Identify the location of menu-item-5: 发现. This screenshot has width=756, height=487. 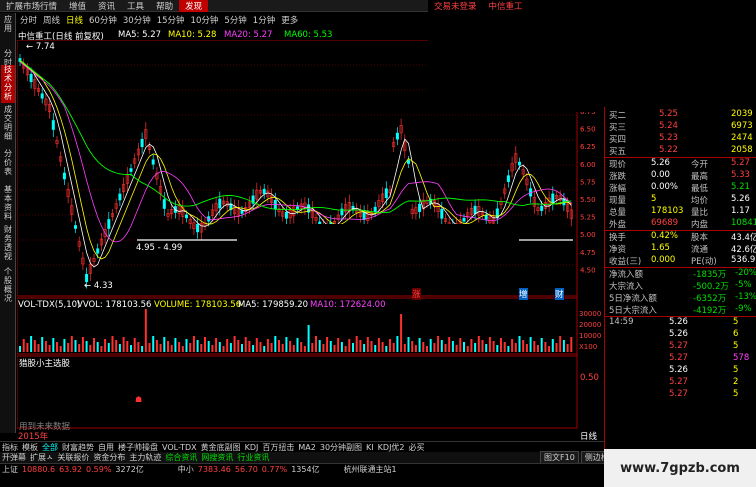
(194, 6).